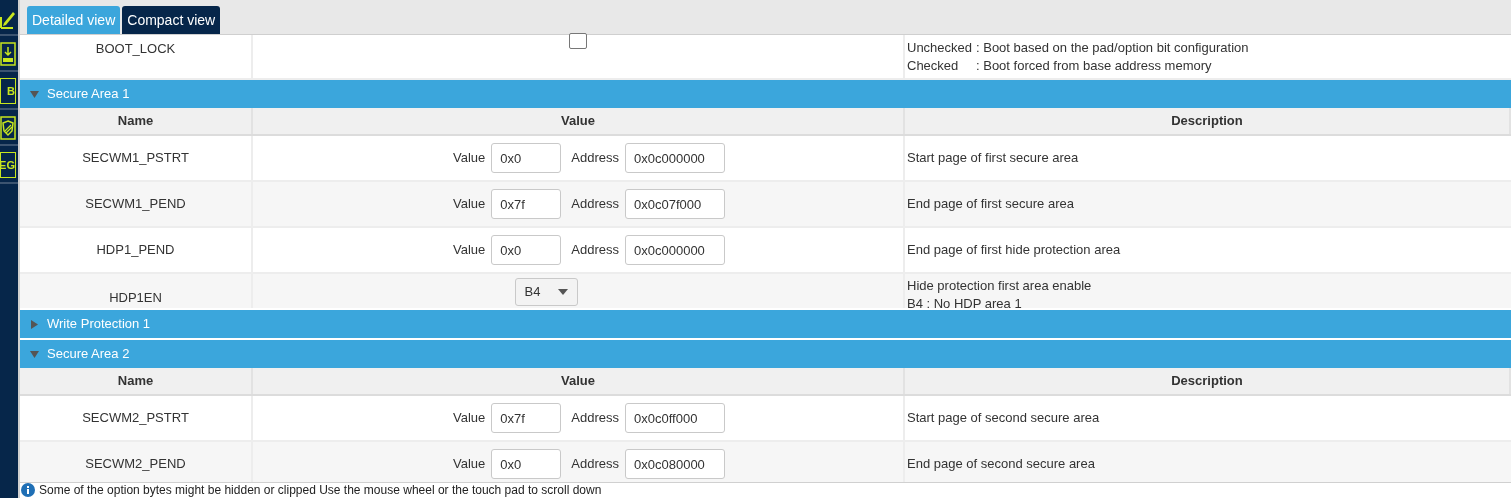 The height and width of the screenshot is (498, 1511). What do you see at coordinates (8, 54) in the screenshot?
I see `download-icon` at bounding box center [8, 54].